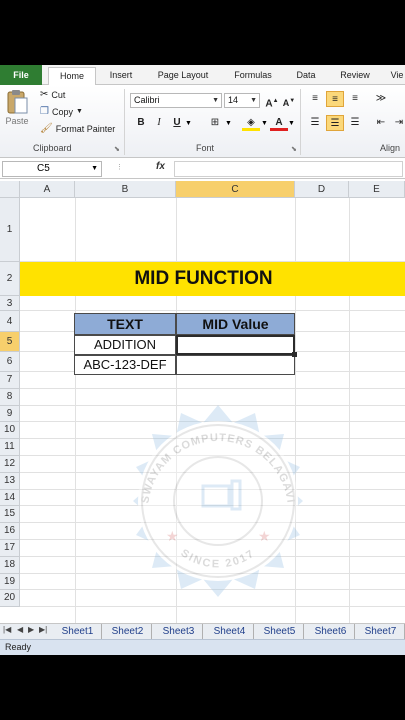 The height and width of the screenshot is (720, 405). What do you see at coordinates (10, 380) in the screenshot?
I see `row-header-7: 7` at bounding box center [10, 380].